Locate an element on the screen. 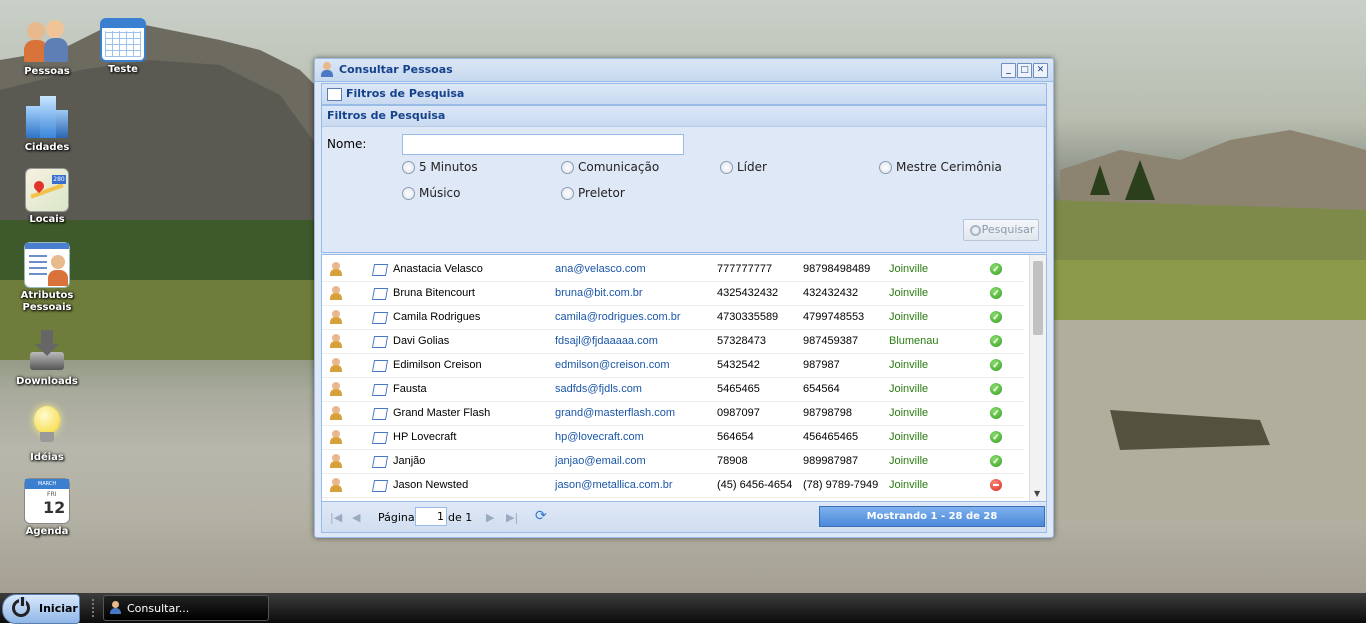 The height and width of the screenshot is (624, 1366). person-email: hp@lovecraft.com is located at coordinates (599, 437).